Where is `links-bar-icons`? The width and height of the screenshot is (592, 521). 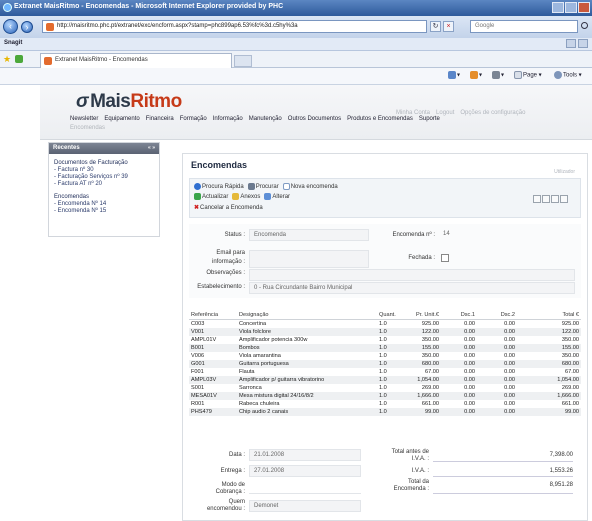 links-bar-icons is located at coordinates (577, 43).